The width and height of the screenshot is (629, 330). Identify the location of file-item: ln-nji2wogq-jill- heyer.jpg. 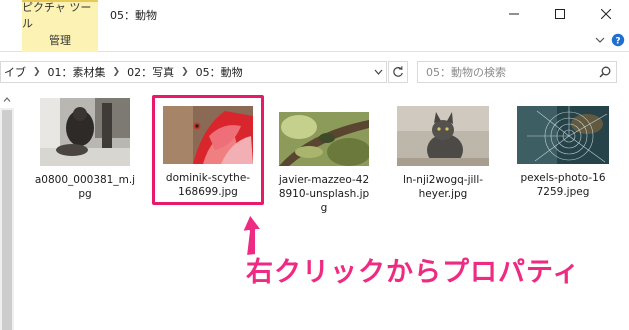
(443, 153).